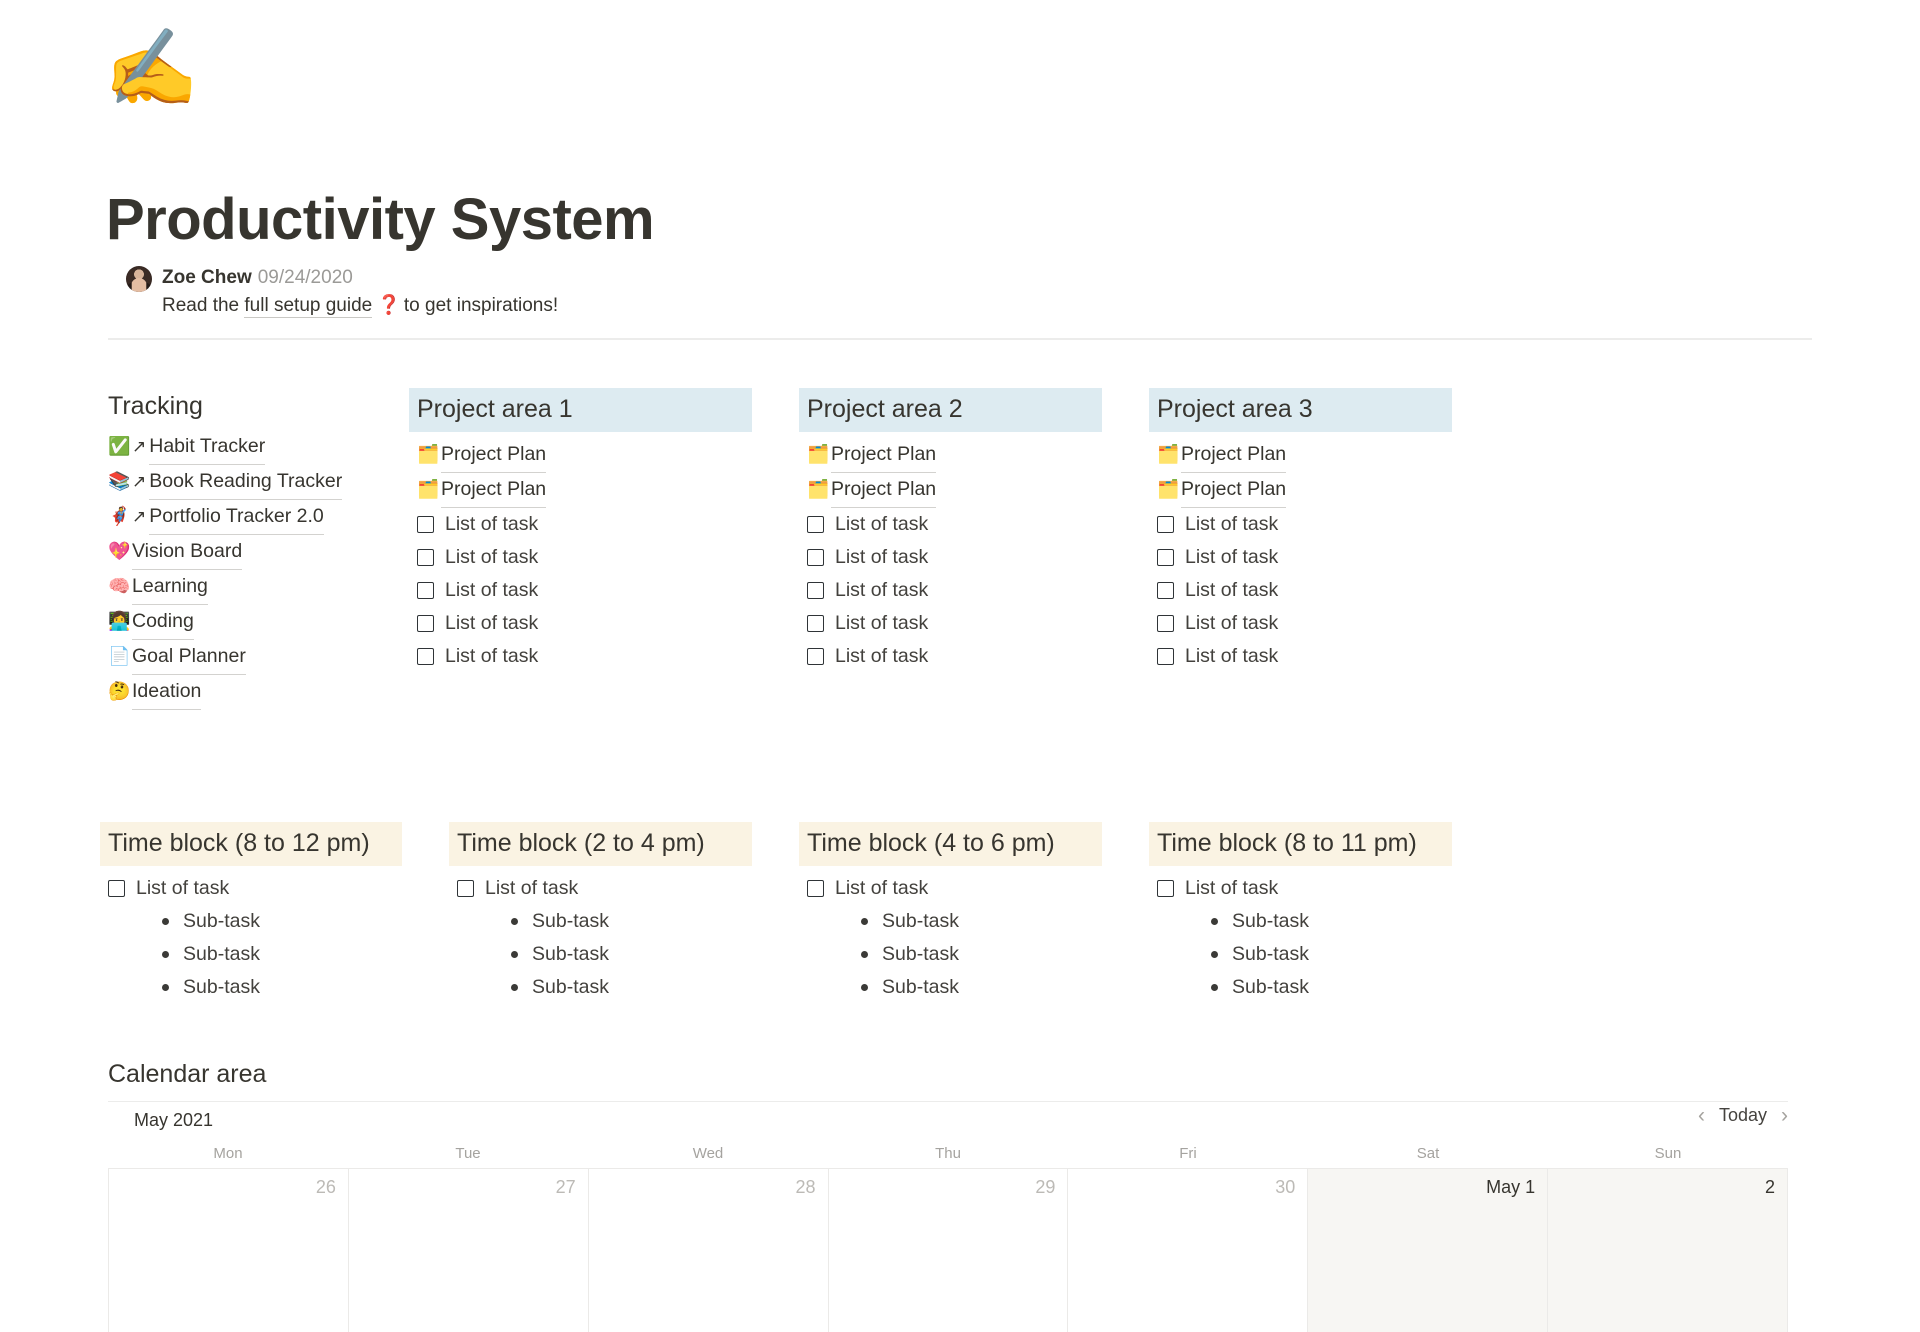 The height and width of the screenshot is (1332, 1920). What do you see at coordinates (119, 446) in the screenshot?
I see `link-emoji-icon: ✅` at bounding box center [119, 446].